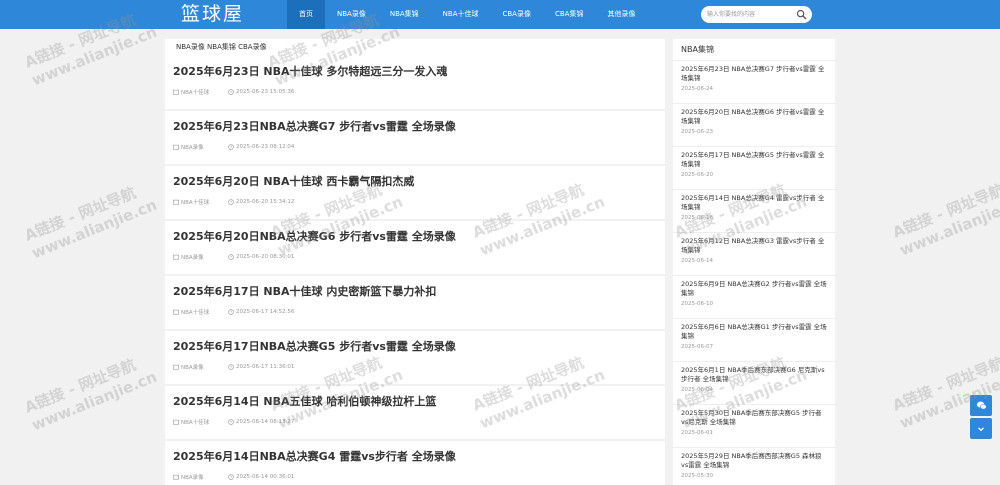 The height and width of the screenshot is (485, 1000). I want to click on article-time: 2025-06-14 08:13:27, so click(265, 422).